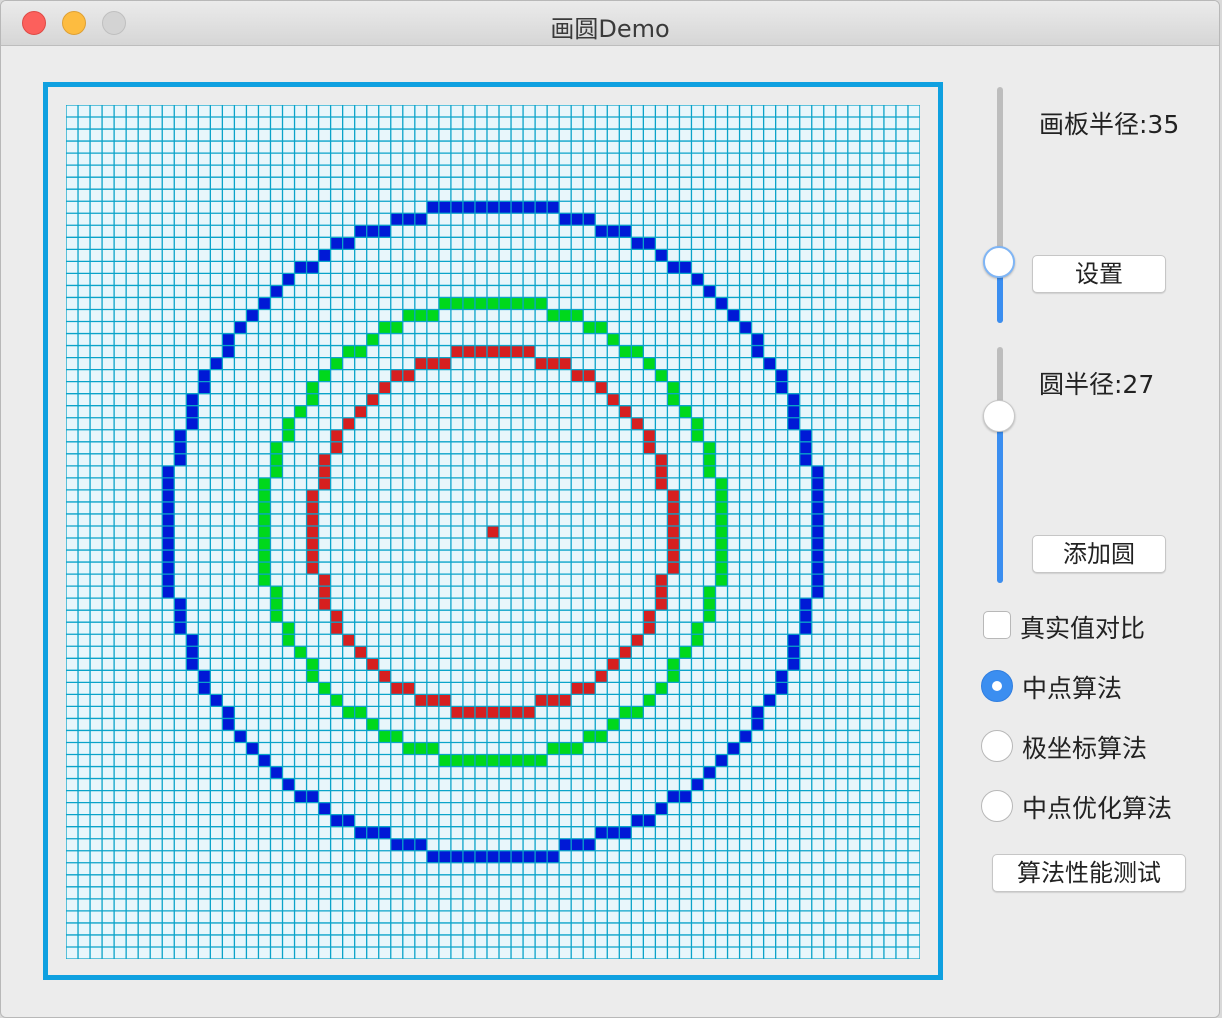 The width and height of the screenshot is (1222, 1018). I want to click on algorithm-performance-test-button: 算法性能测试, so click(1089, 873).